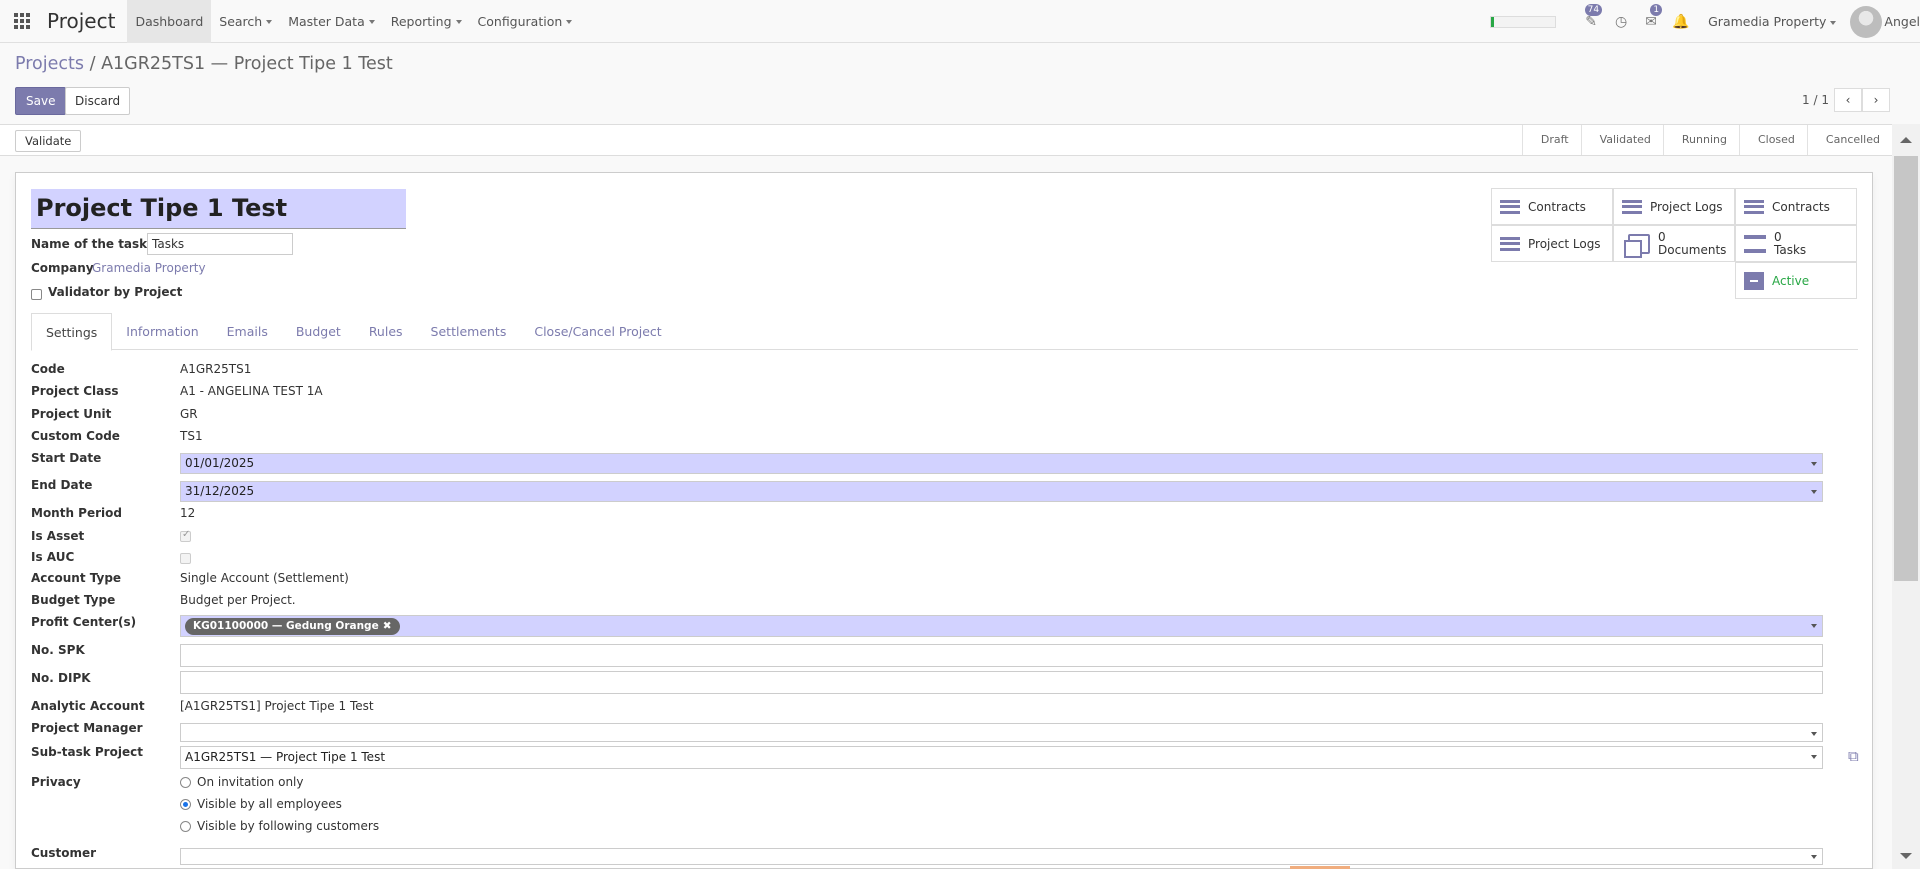 This screenshot has width=1920, height=869. Describe the element at coordinates (1552, 206) in the screenshot. I see `contracts-button: Contracts` at that location.